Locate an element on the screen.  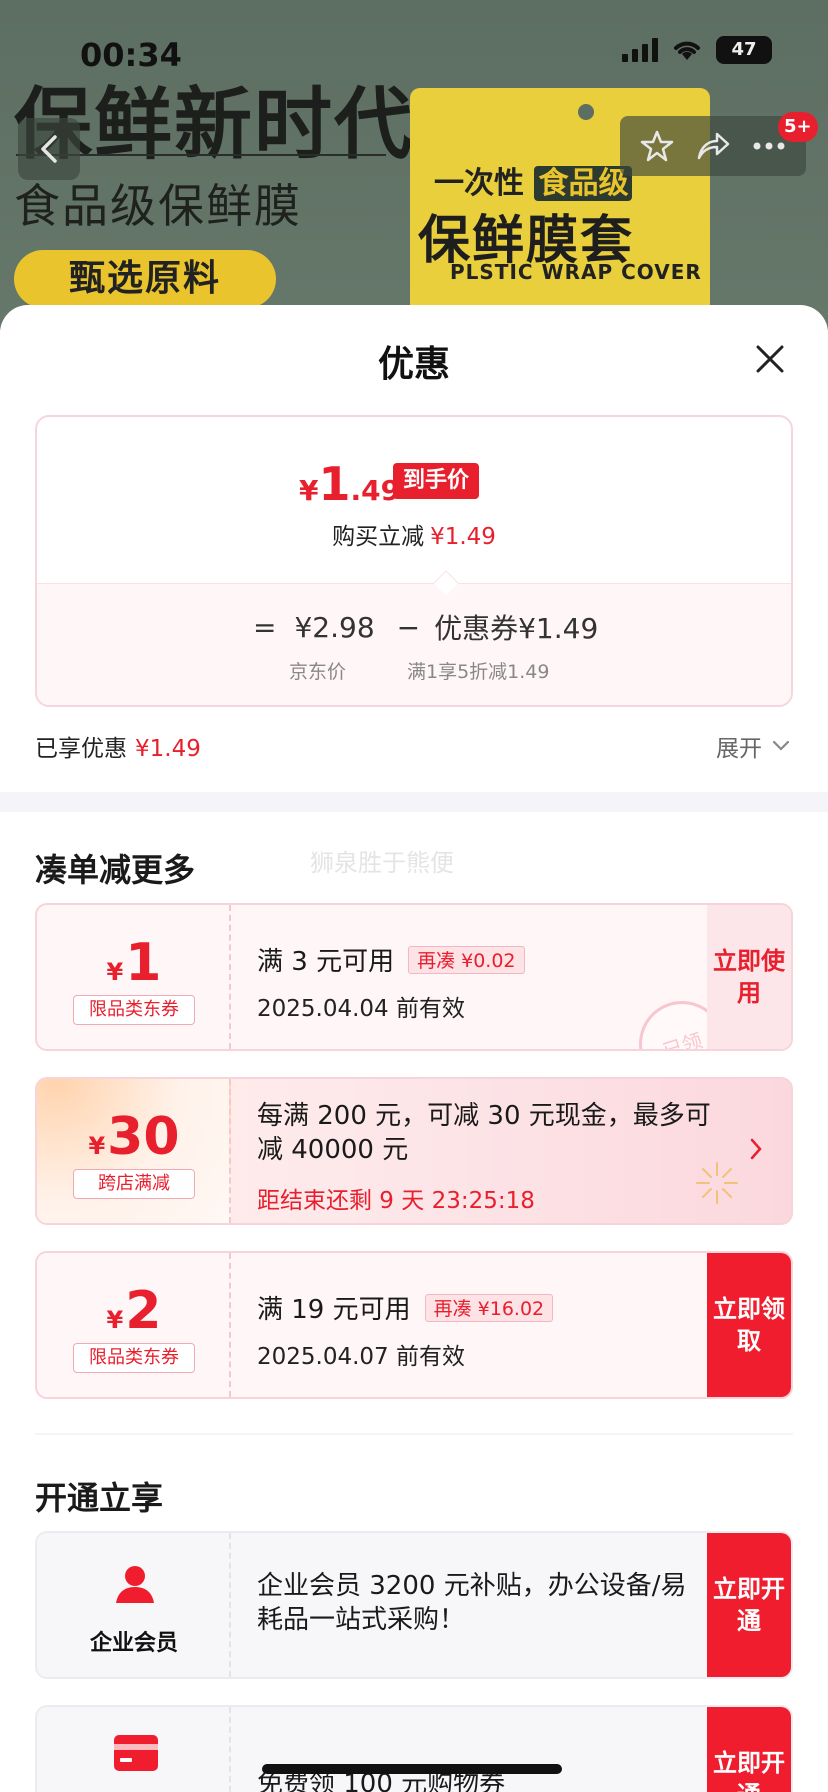
status-time: 00:34 is located at coordinates (131, 55).